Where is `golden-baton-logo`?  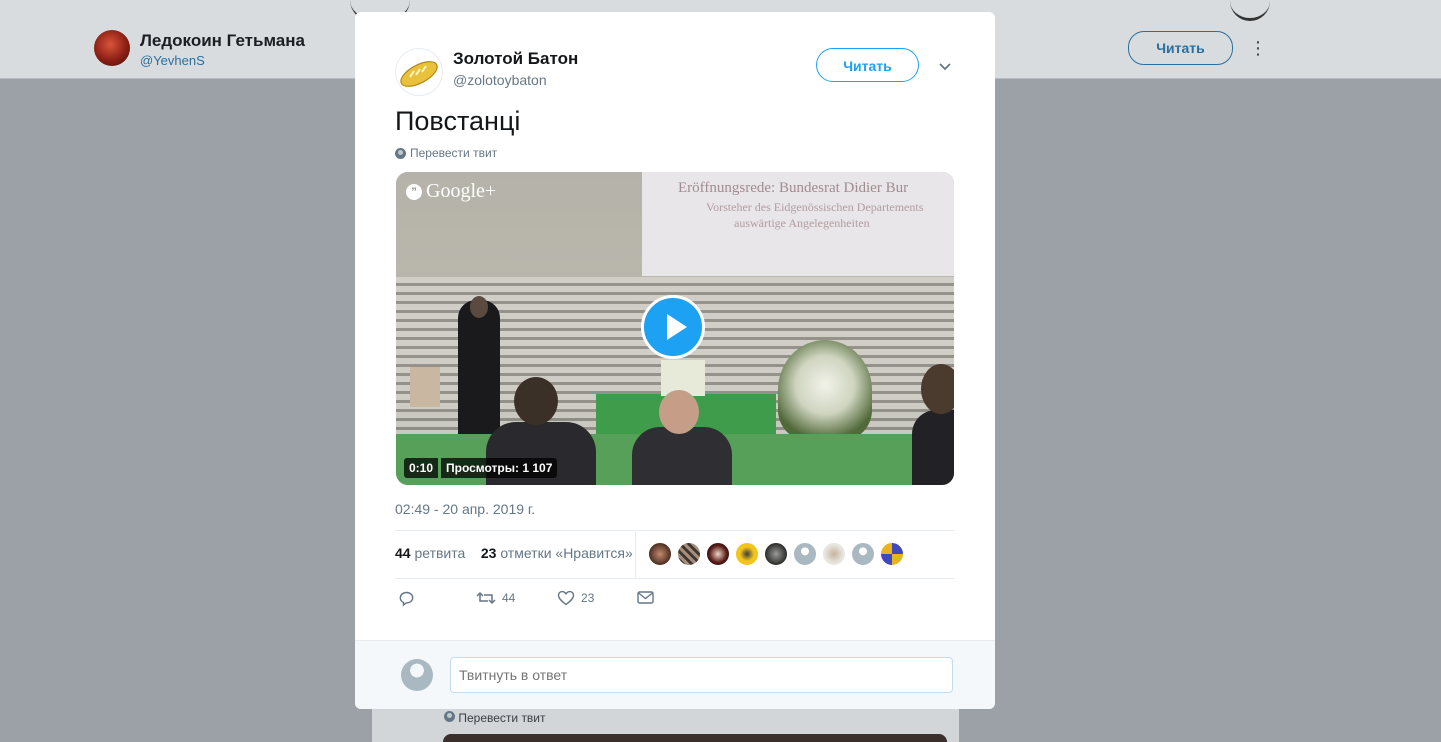 golden-baton-logo is located at coordinates (419, 74).